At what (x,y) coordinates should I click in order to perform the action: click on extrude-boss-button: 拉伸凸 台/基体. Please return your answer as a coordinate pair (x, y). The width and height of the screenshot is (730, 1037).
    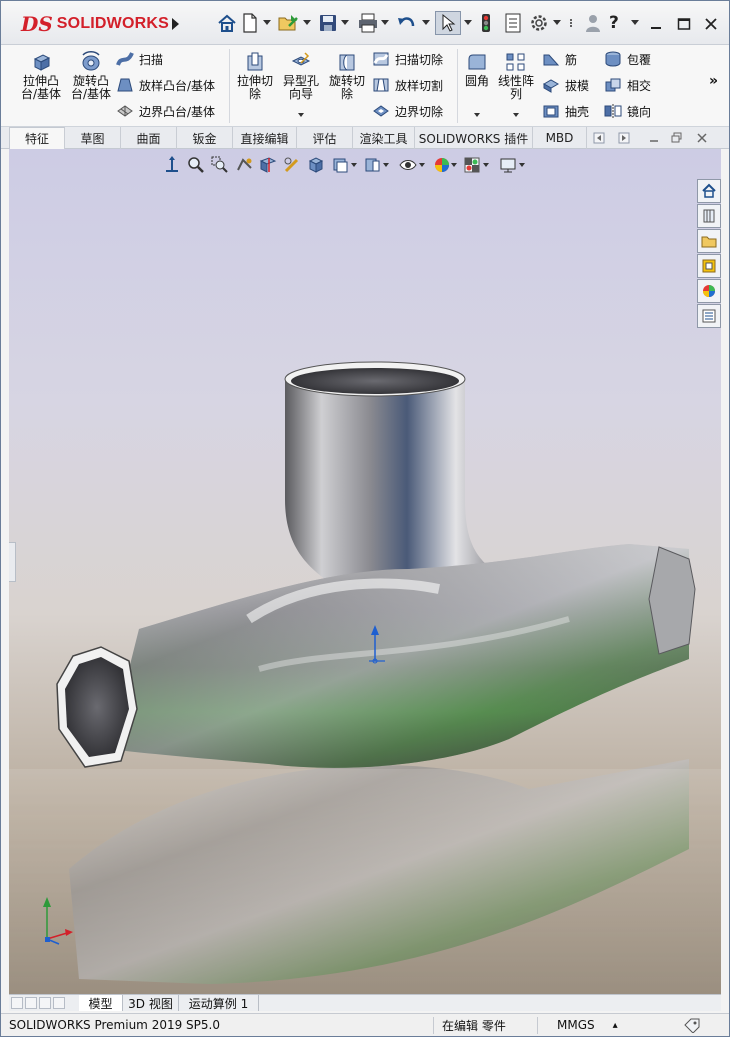
    Looking at the image, I should click on (41, 76).